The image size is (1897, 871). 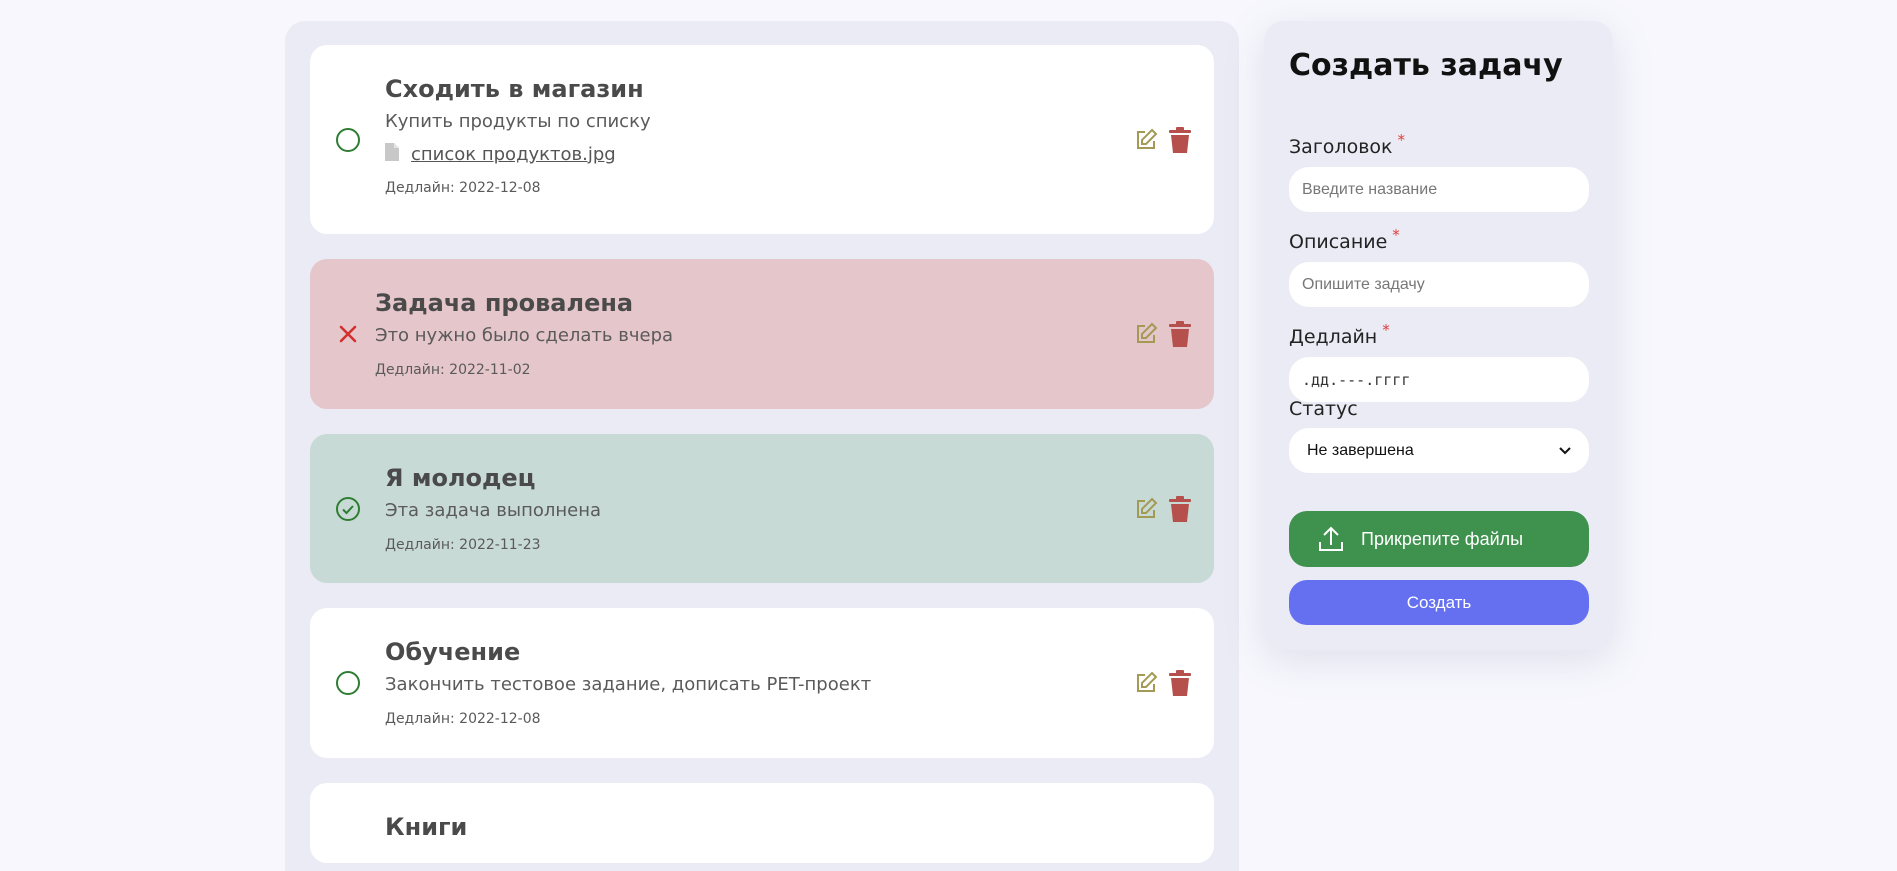 I want to click on task-card: Книги, so click(x=762, y=823).